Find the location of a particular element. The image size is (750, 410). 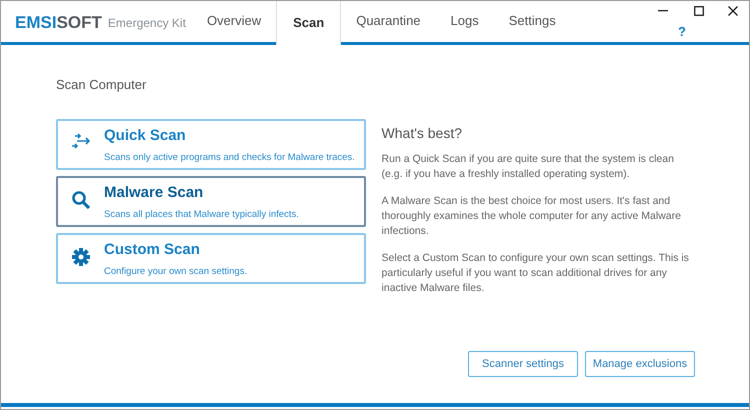

scan-option-card: Custom Scan Configure your own scan settings. is located at coordinates (211, 258).